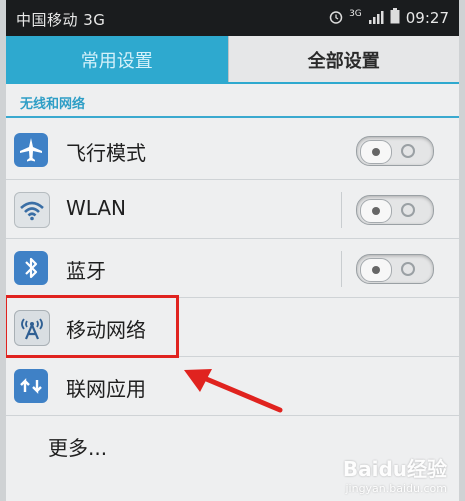 Image resolution: width=465 pixels, height=501 pixels. I want to click on tab-common-settings: 常用设置, so click(117, 60).